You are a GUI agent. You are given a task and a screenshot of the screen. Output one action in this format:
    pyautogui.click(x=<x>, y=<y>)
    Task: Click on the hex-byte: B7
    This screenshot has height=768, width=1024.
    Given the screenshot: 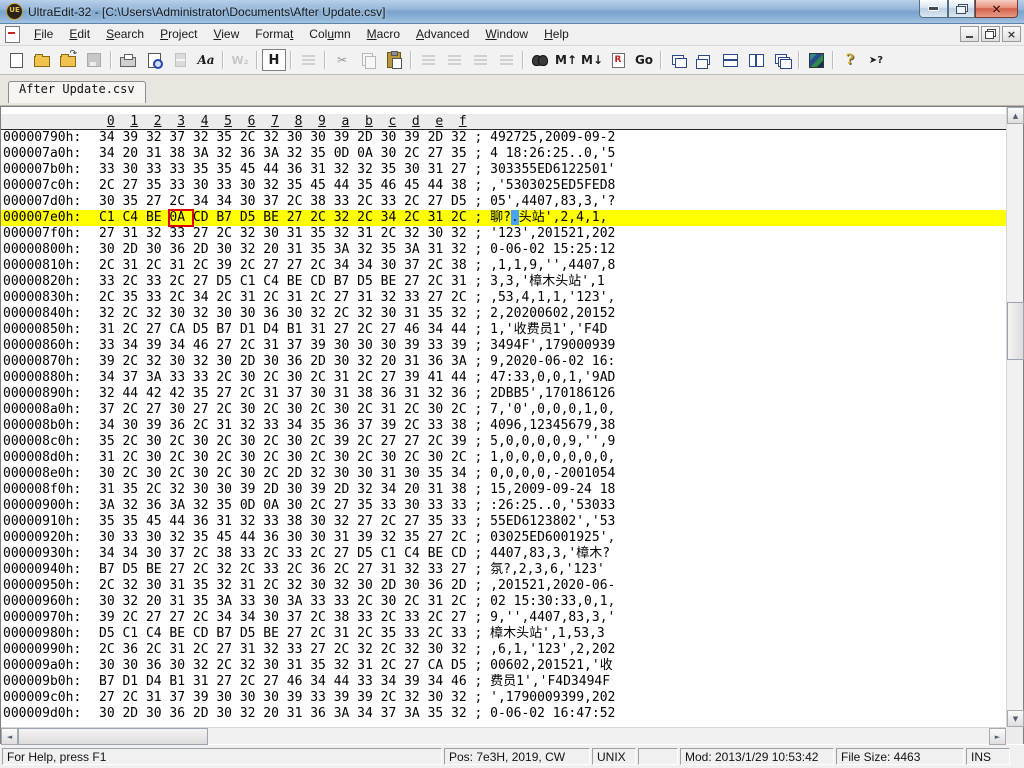 What is the action you would take?
    pyautogui.click(x=227, y=634)
    